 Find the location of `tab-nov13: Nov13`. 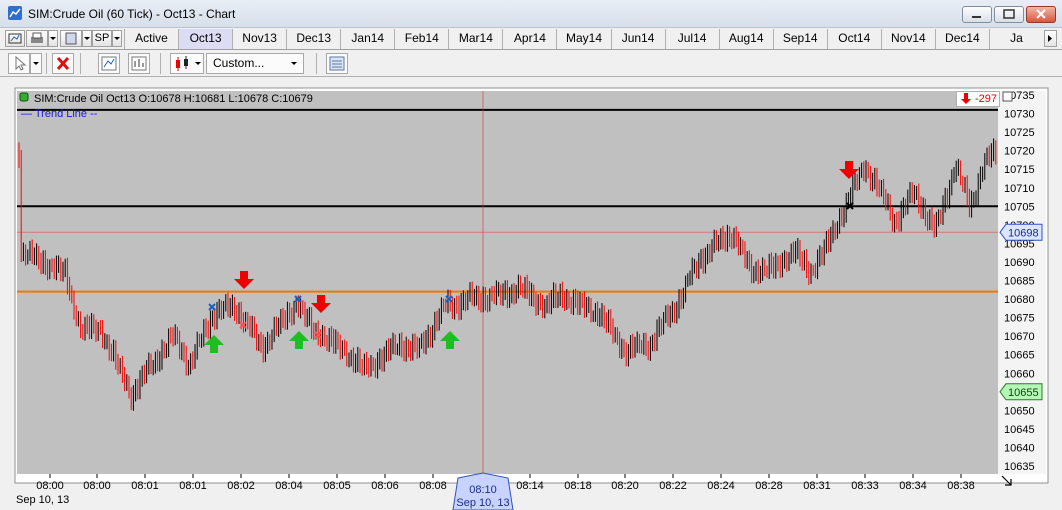

tab-nov13: Nov13 is located at coordinates (259, 39).